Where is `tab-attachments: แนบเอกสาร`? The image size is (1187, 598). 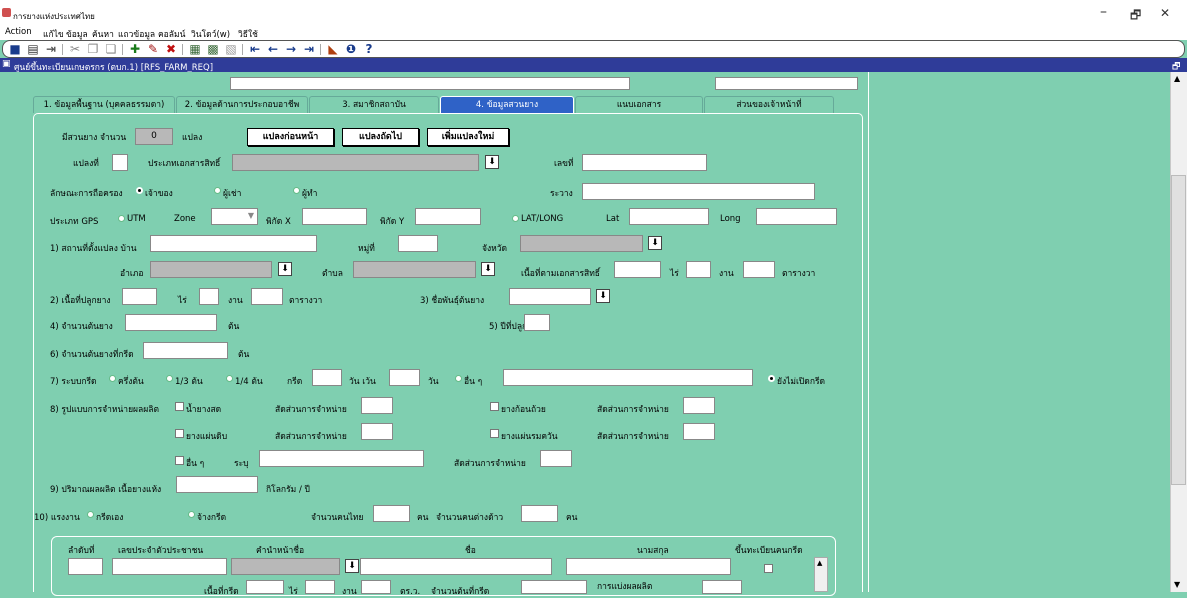
tab-attachments: แนบเอกสาร is located at coordinates (639, 104).